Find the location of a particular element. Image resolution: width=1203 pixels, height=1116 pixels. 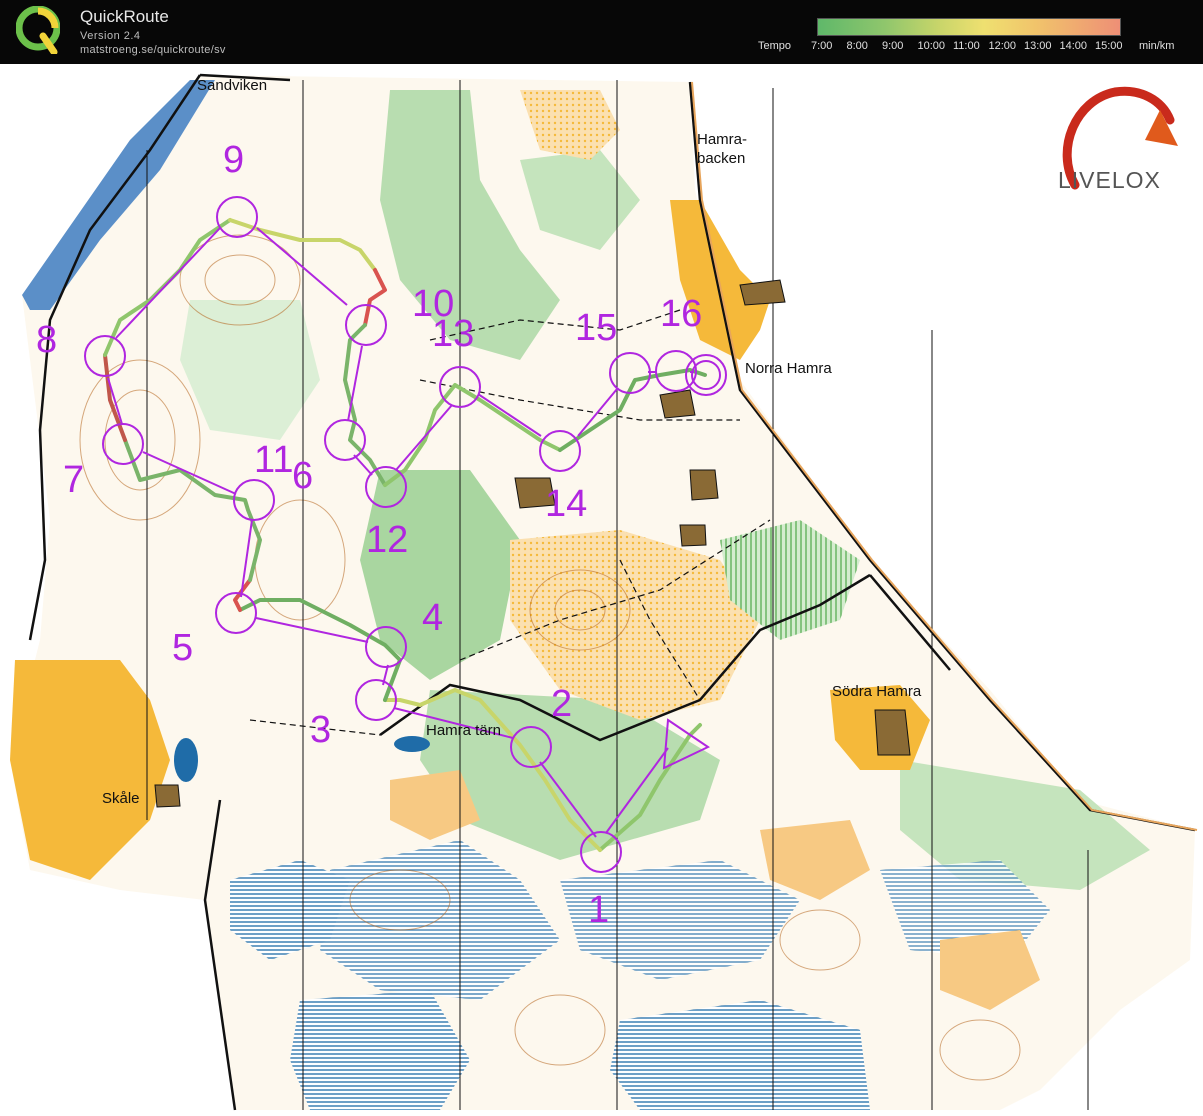

tempo-label: Tempo is located at coordinates (775, 46).